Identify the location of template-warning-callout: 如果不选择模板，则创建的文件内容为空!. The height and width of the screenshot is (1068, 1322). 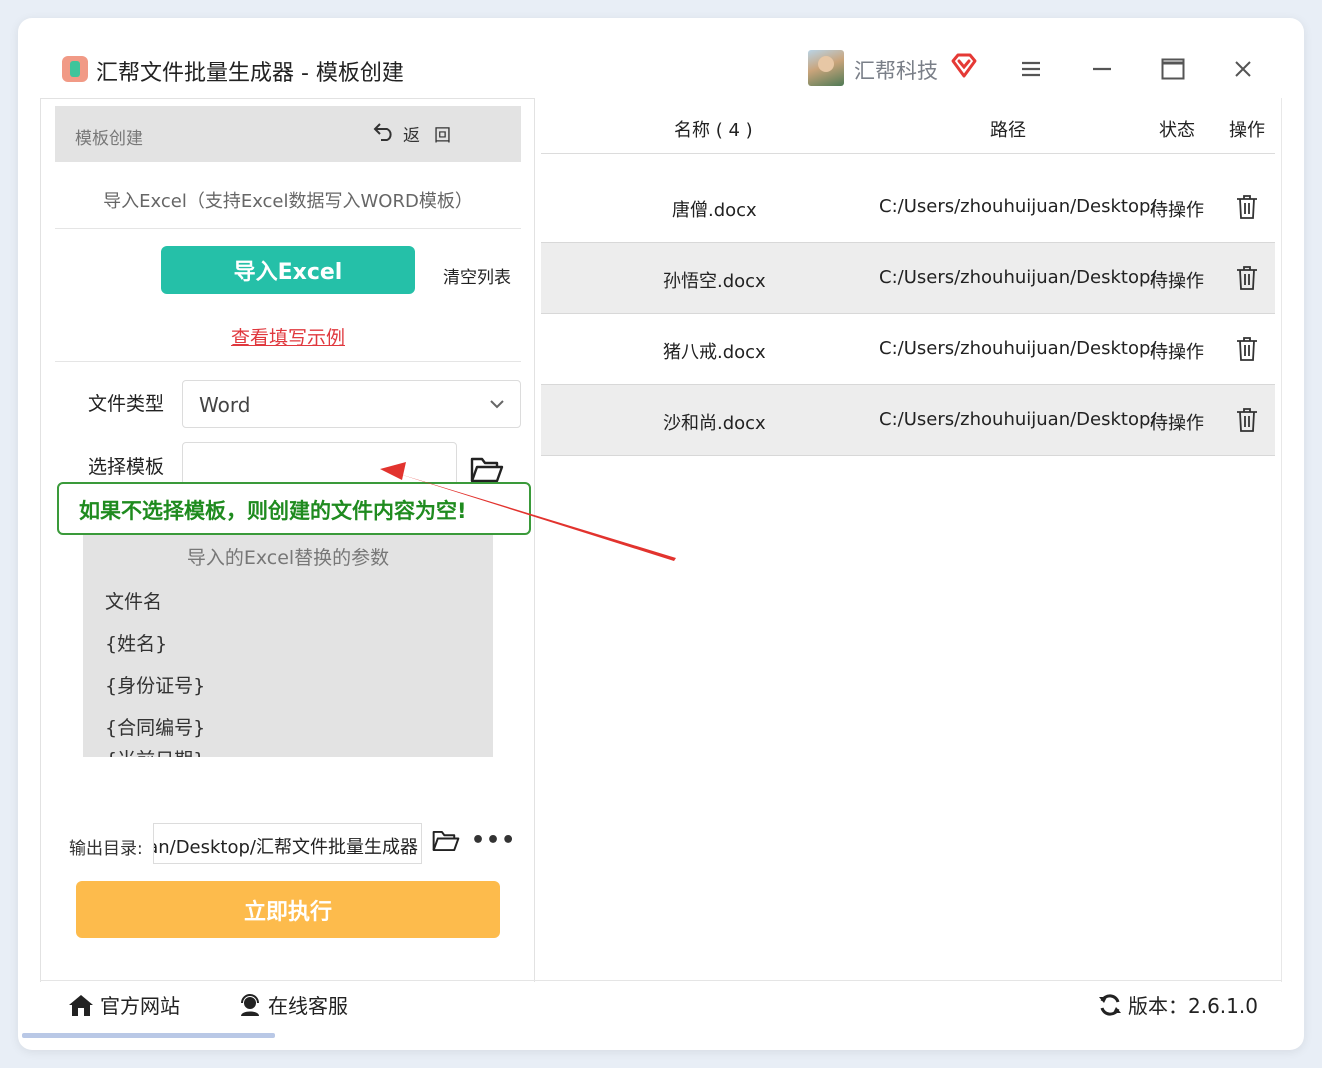
(294, 508).